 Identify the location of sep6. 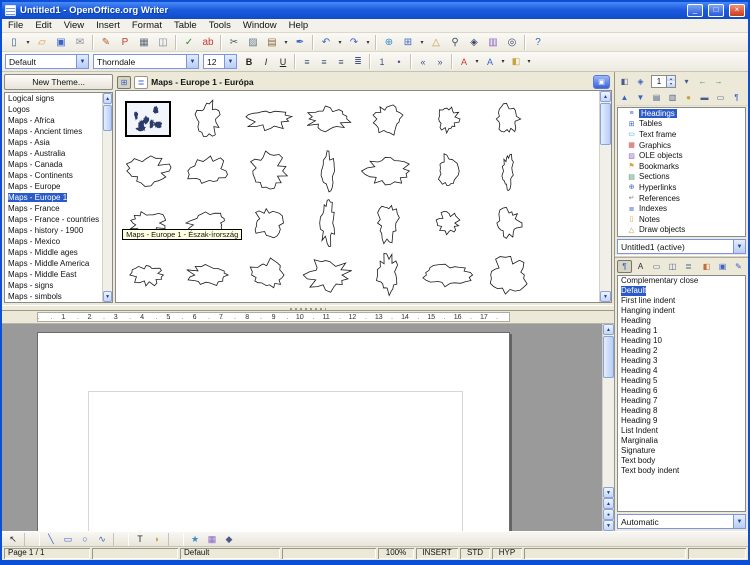
(525, 42).